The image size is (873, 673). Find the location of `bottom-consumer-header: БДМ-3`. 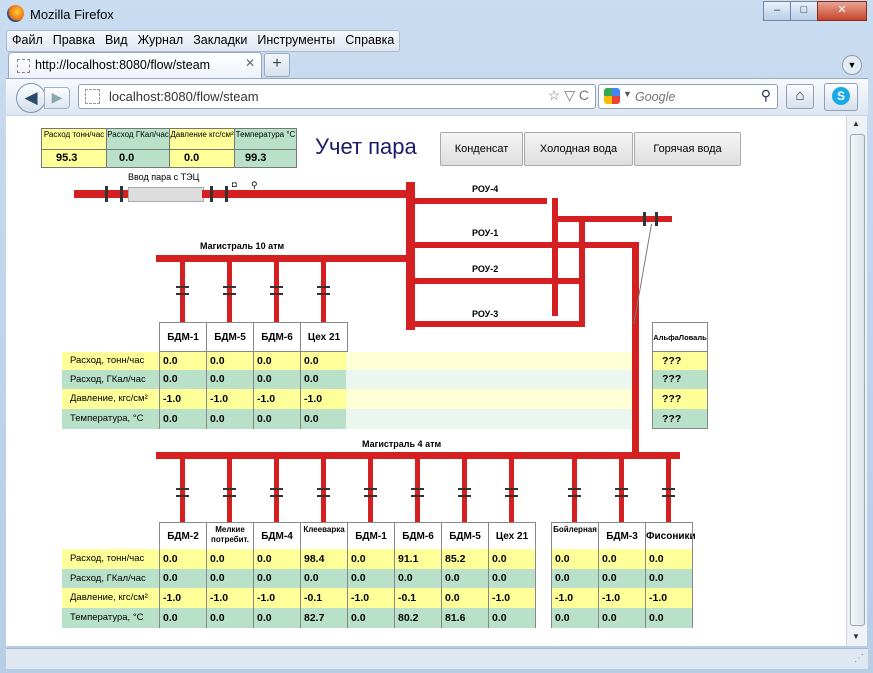

bottom-consumer-header: БДМ-3 is located at coordinates (622, 536).